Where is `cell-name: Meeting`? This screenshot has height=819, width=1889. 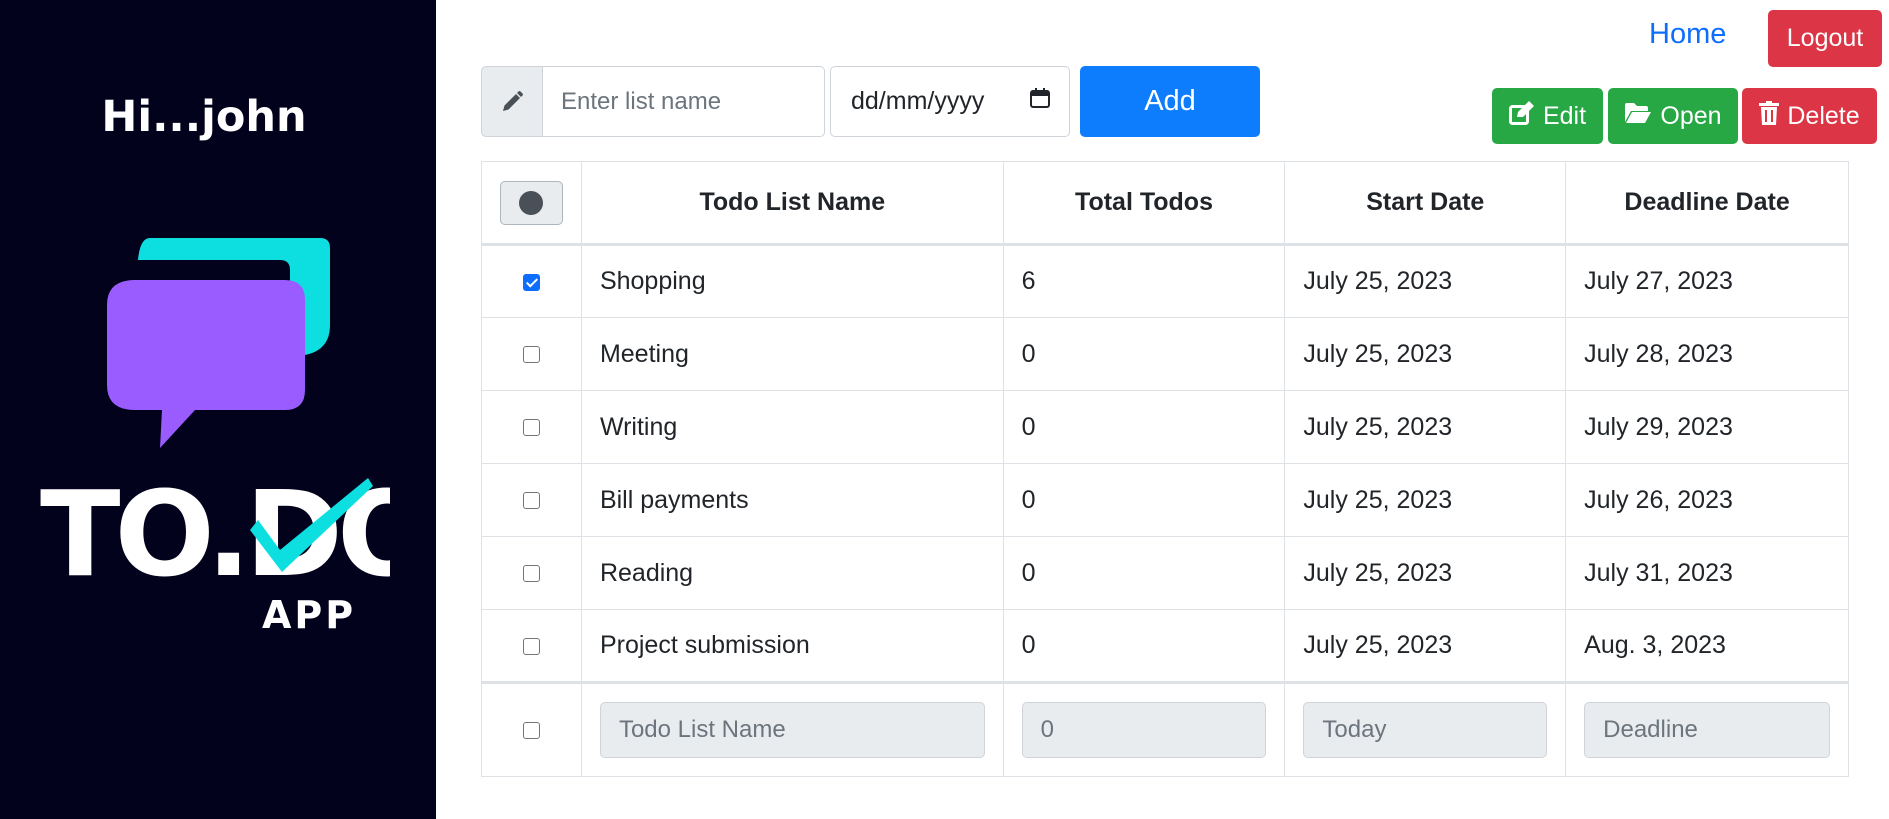 cell-name: Meeting is located at coordinates (792, 354).